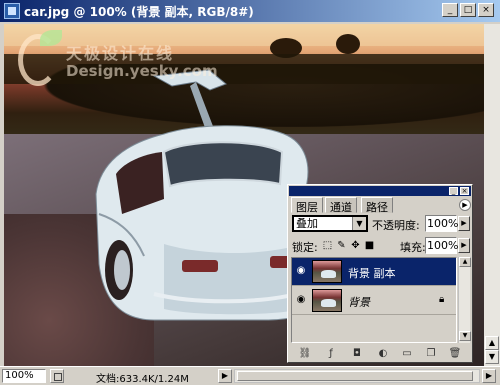  I want to click on lock-image-icon: ✎, so click(341, 245).